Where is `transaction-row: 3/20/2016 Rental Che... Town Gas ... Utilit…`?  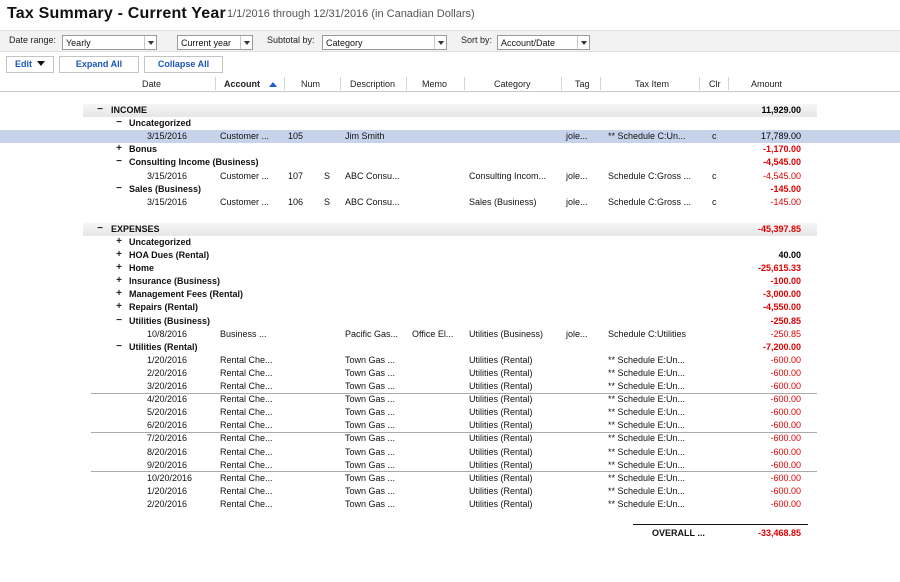
transaction-row: 3/20/2016 Rental Che... Town Gas ... Utilit… is located at coordinates (450, 386).